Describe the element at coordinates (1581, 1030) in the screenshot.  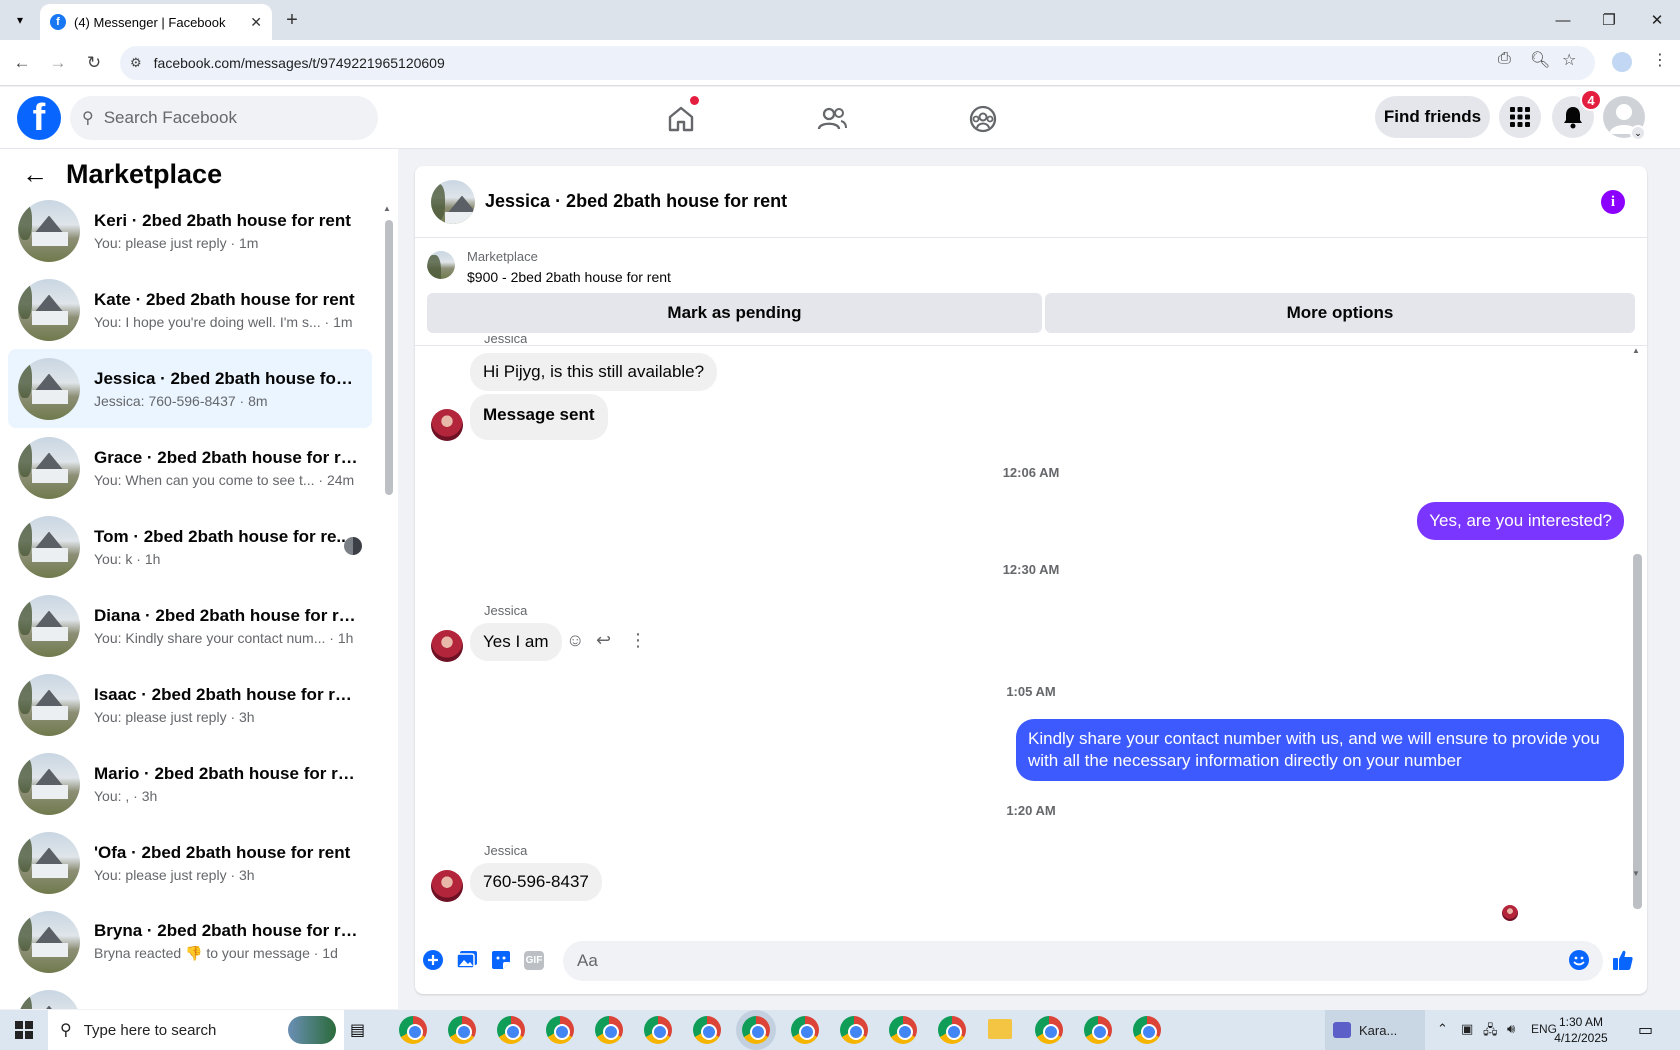
I see `clock: 1:30 AM 4/12/2025` at that location.